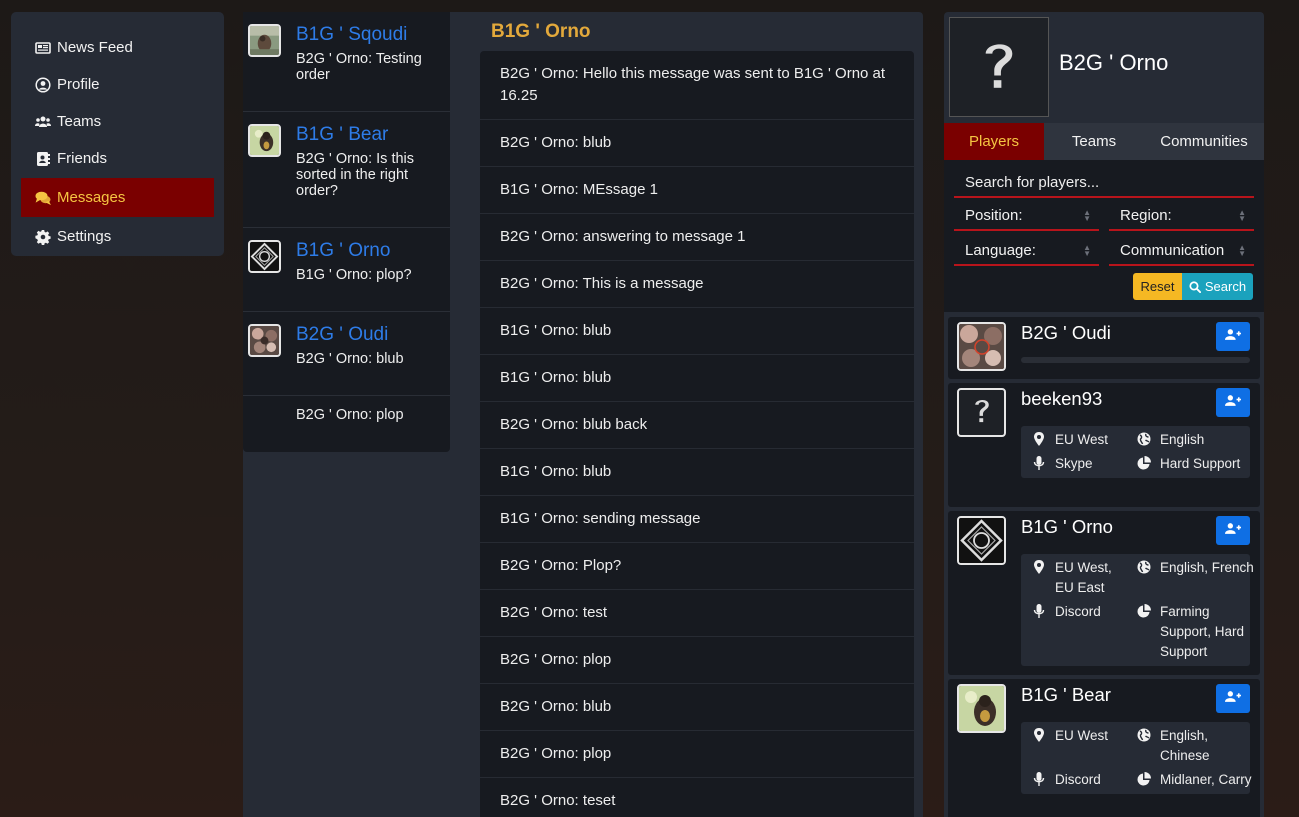 Image resolution: width=1299 pixels, height=817 pixels. Describe the element at coordinates (1225, 286) in the screenshot. I see `search-button-label: Search` at that location.